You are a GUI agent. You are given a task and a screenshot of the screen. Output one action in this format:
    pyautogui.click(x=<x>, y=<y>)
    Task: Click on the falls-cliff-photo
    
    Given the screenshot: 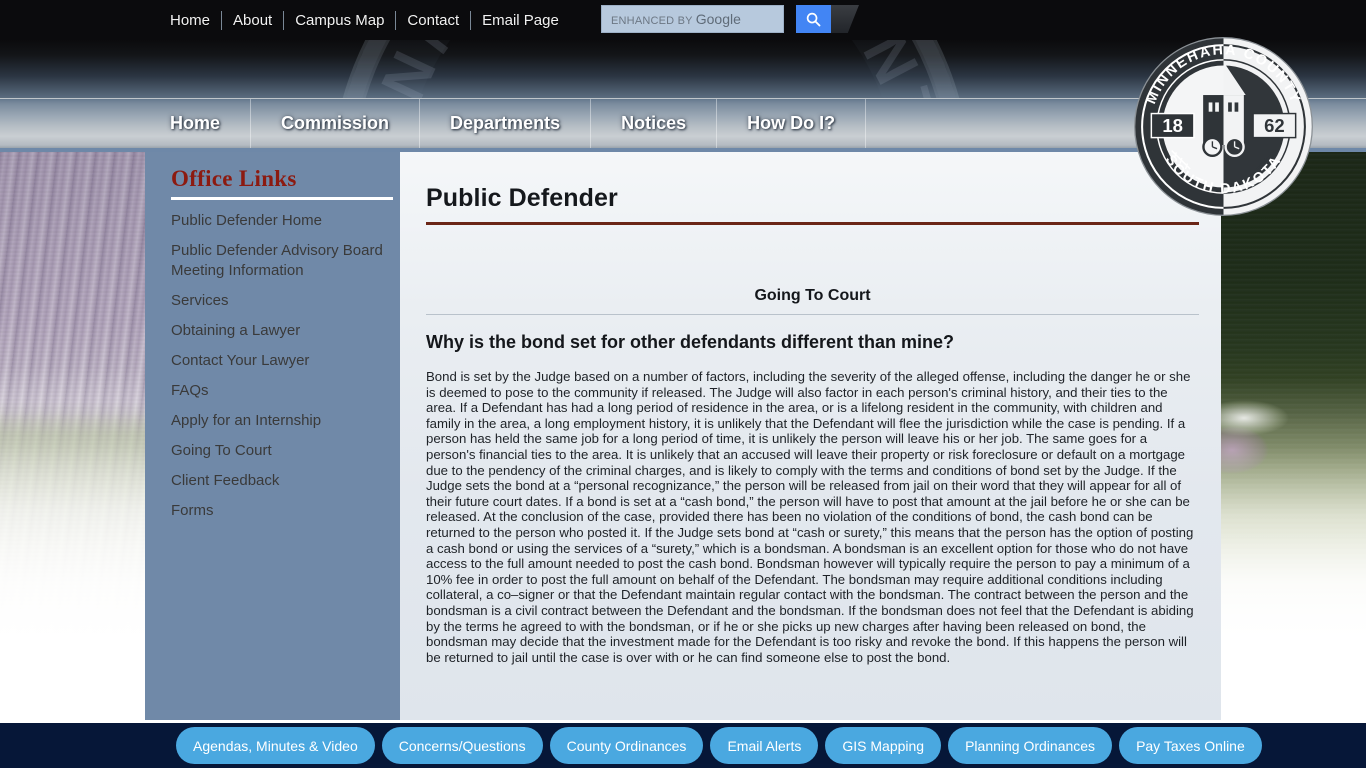 What is the action you would take?
    pyautogui.click(x=80, y=435)
    